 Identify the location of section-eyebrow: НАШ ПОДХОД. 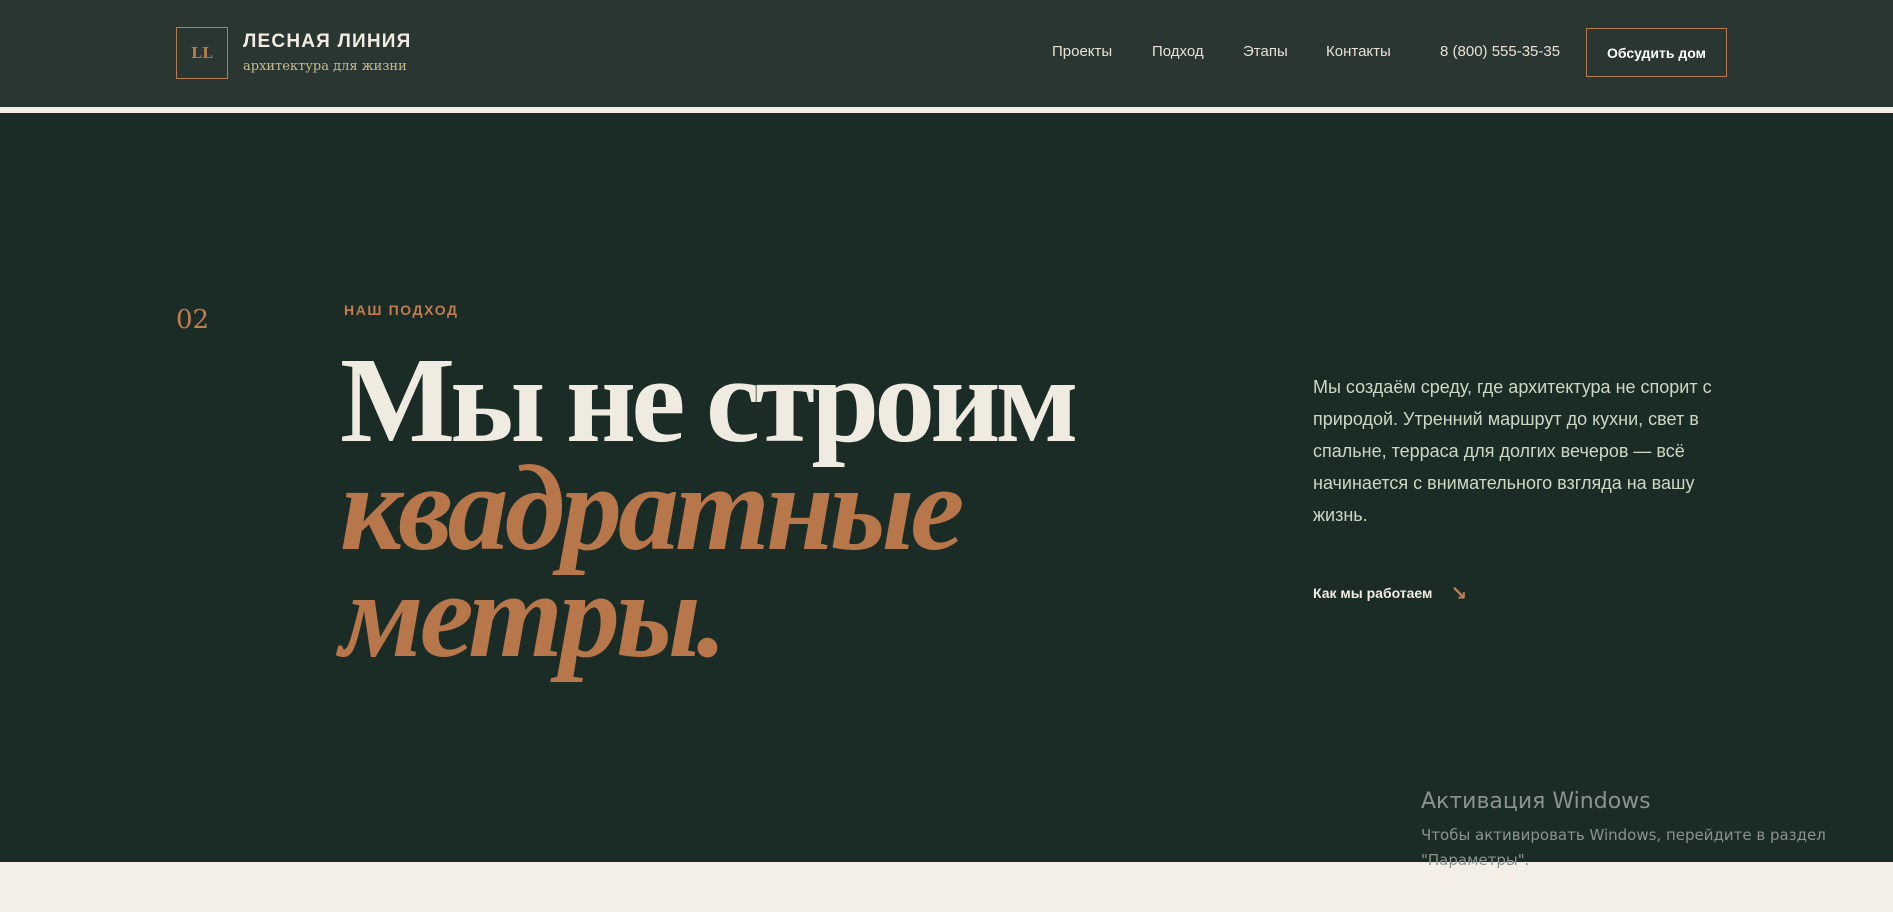
(401, 310).